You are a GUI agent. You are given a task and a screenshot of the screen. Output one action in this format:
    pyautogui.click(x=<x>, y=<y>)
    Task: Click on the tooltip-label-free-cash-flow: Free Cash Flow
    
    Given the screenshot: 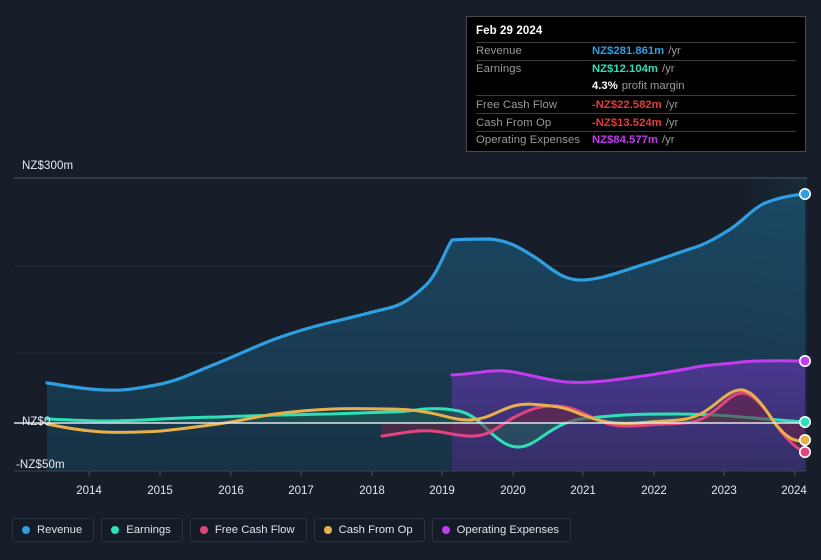 What is the action you would take?
    pyautogui.click(x=517, y=104)
    